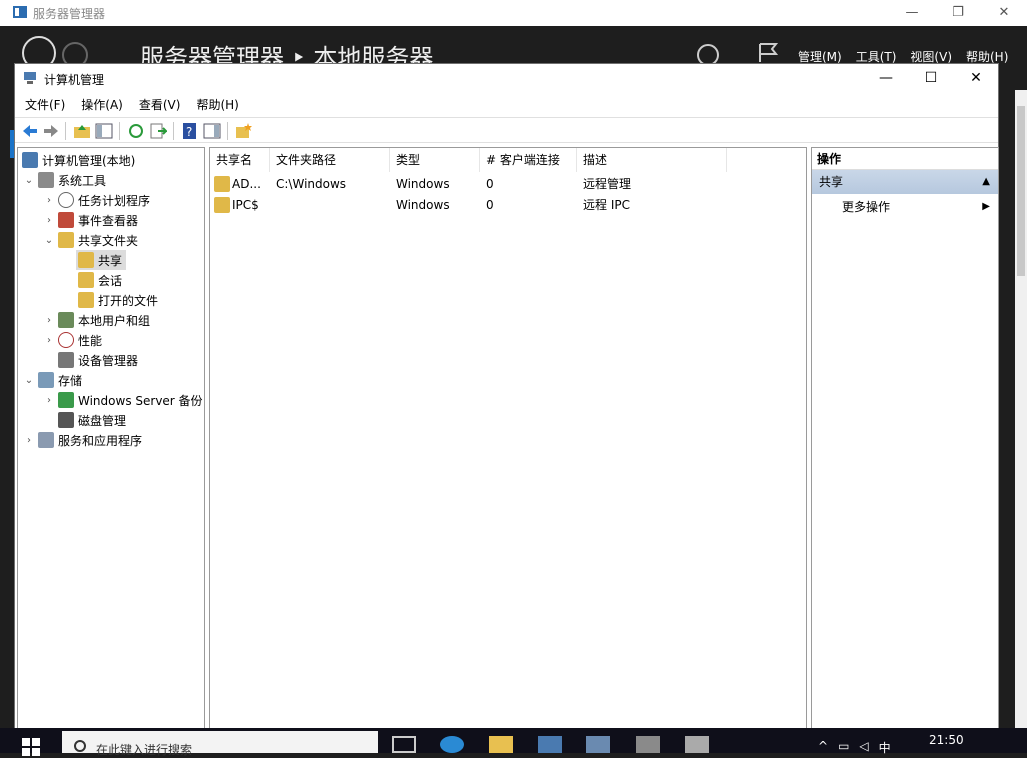  What do you see at coordinates (66, 340) in the screenshot?
I see `performance-icon` at bounding box center [66, 340].